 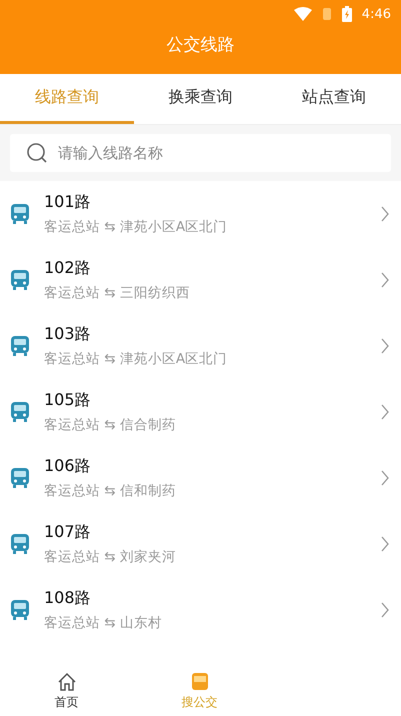 I want to click on route-item: 105路 客运总站 ⇆ 信合制药, so click(x=200, y=412).